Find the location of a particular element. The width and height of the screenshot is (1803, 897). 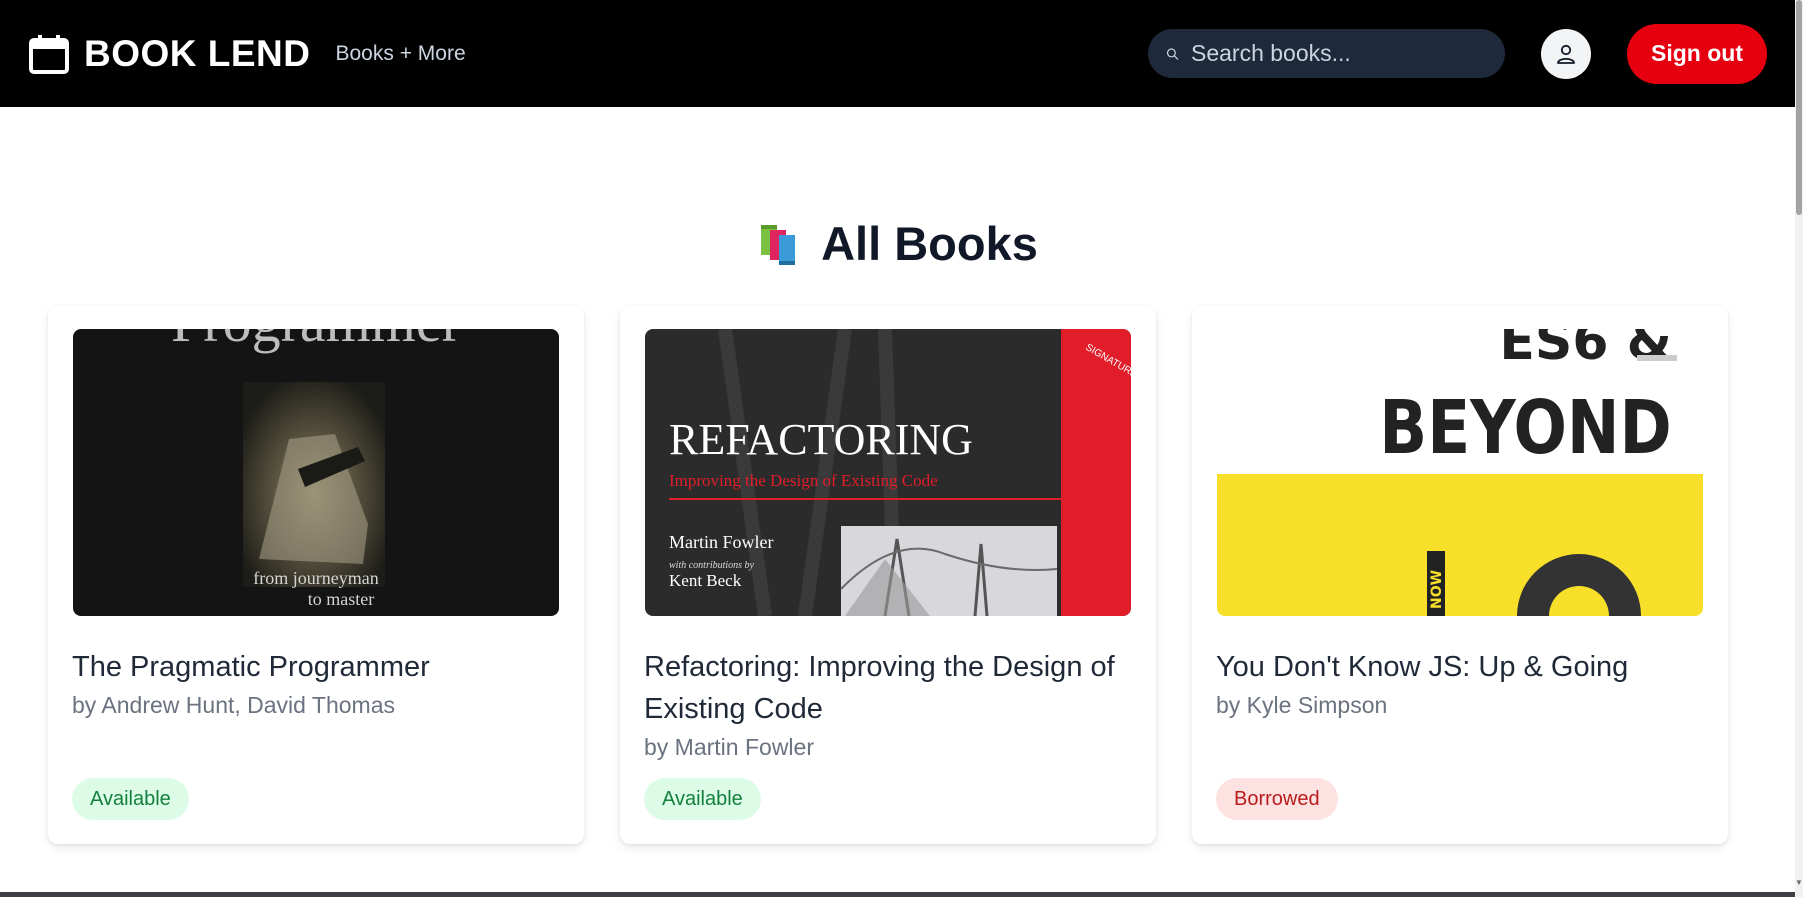

book-title: The Pragmatic Programmer is located at coordinates (317, 667).